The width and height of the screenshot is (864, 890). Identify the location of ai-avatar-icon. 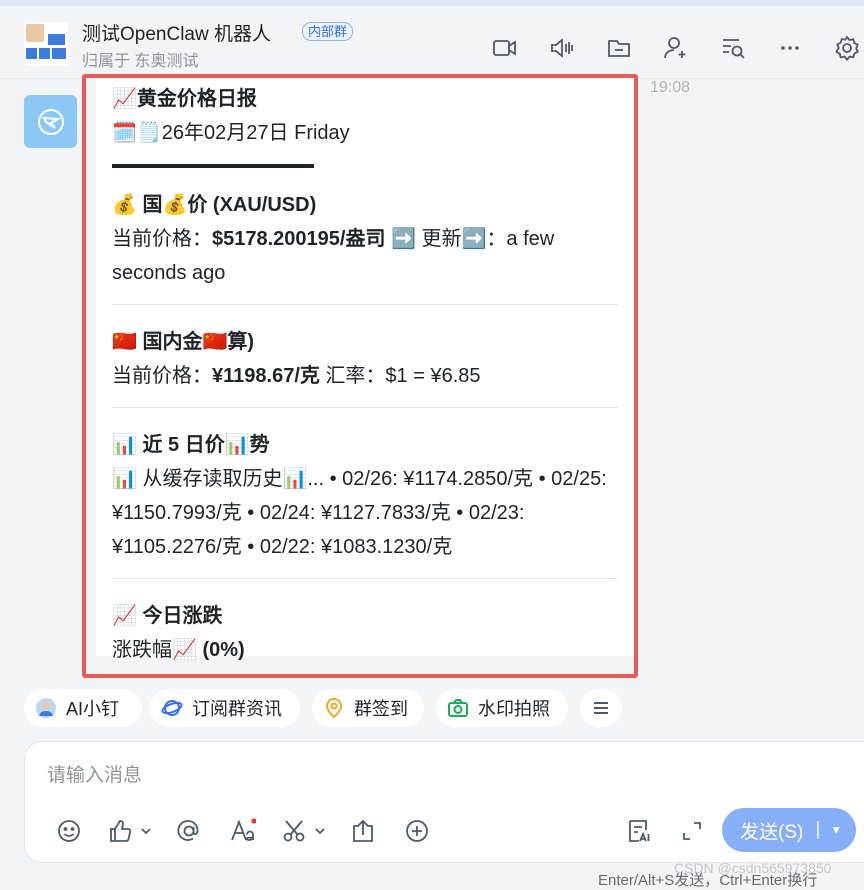
(46, 708).